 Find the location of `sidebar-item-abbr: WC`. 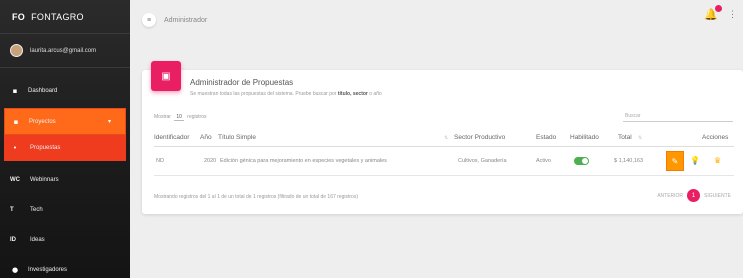

sidebar-item-abbr: WC is located at coordinates (15, 180).